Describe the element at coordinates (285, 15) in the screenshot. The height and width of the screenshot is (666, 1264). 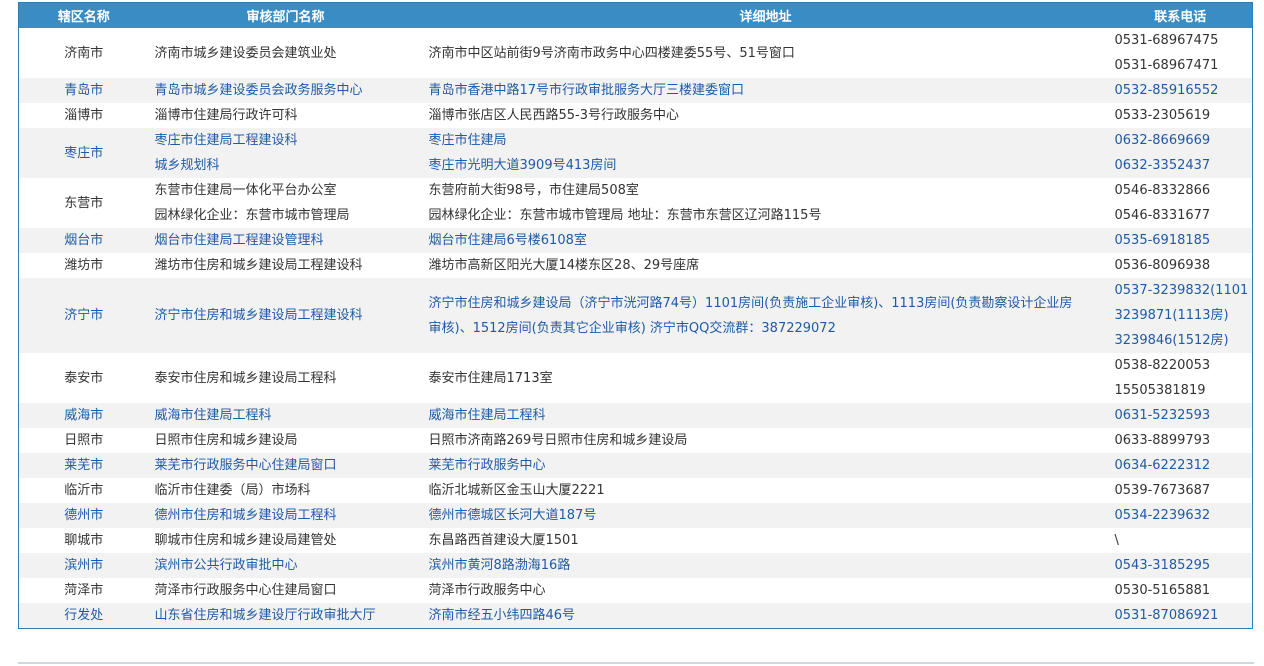
I see `header-dept: 审核部门名称` at that location.